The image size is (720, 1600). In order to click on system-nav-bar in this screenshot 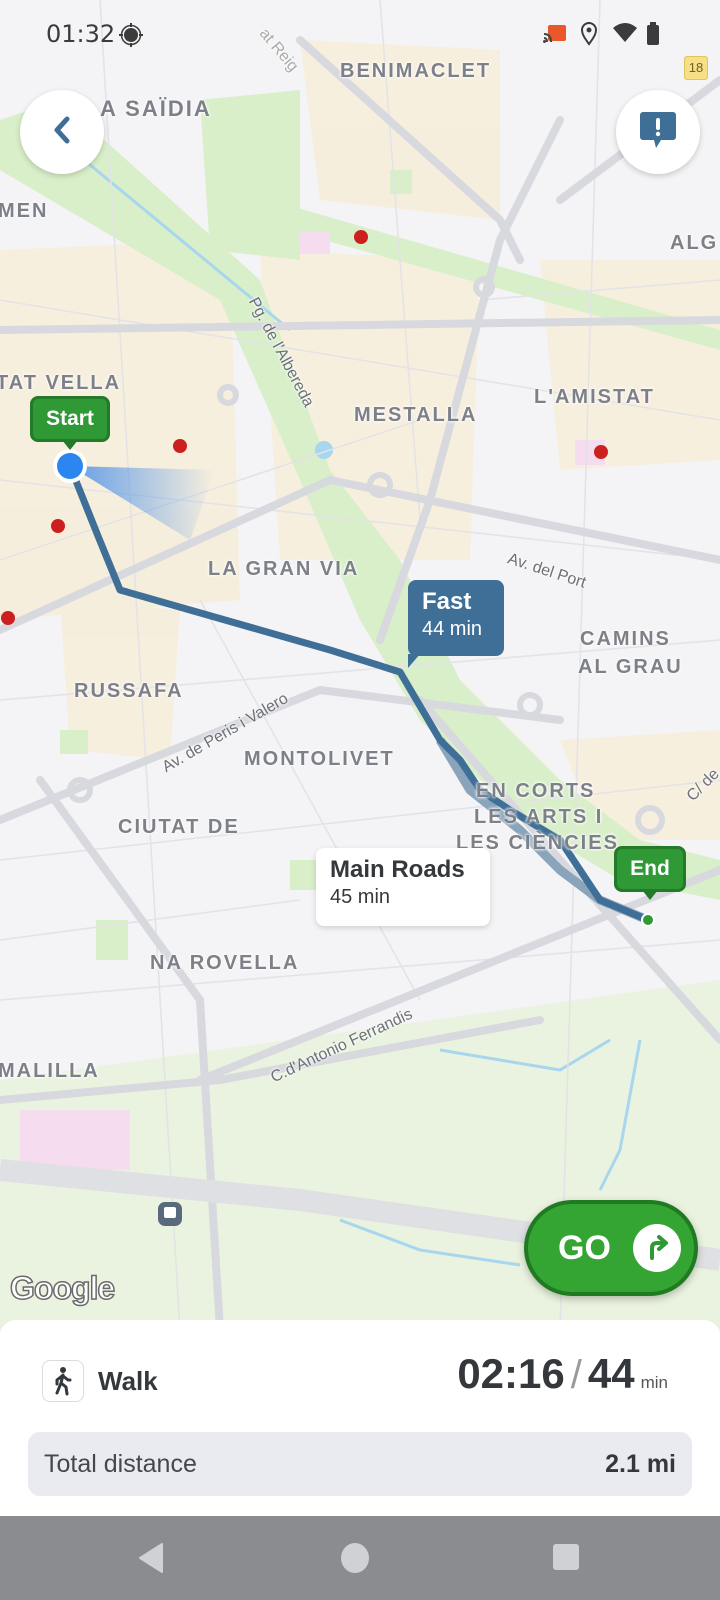, I will do `click(360, 1558)`.